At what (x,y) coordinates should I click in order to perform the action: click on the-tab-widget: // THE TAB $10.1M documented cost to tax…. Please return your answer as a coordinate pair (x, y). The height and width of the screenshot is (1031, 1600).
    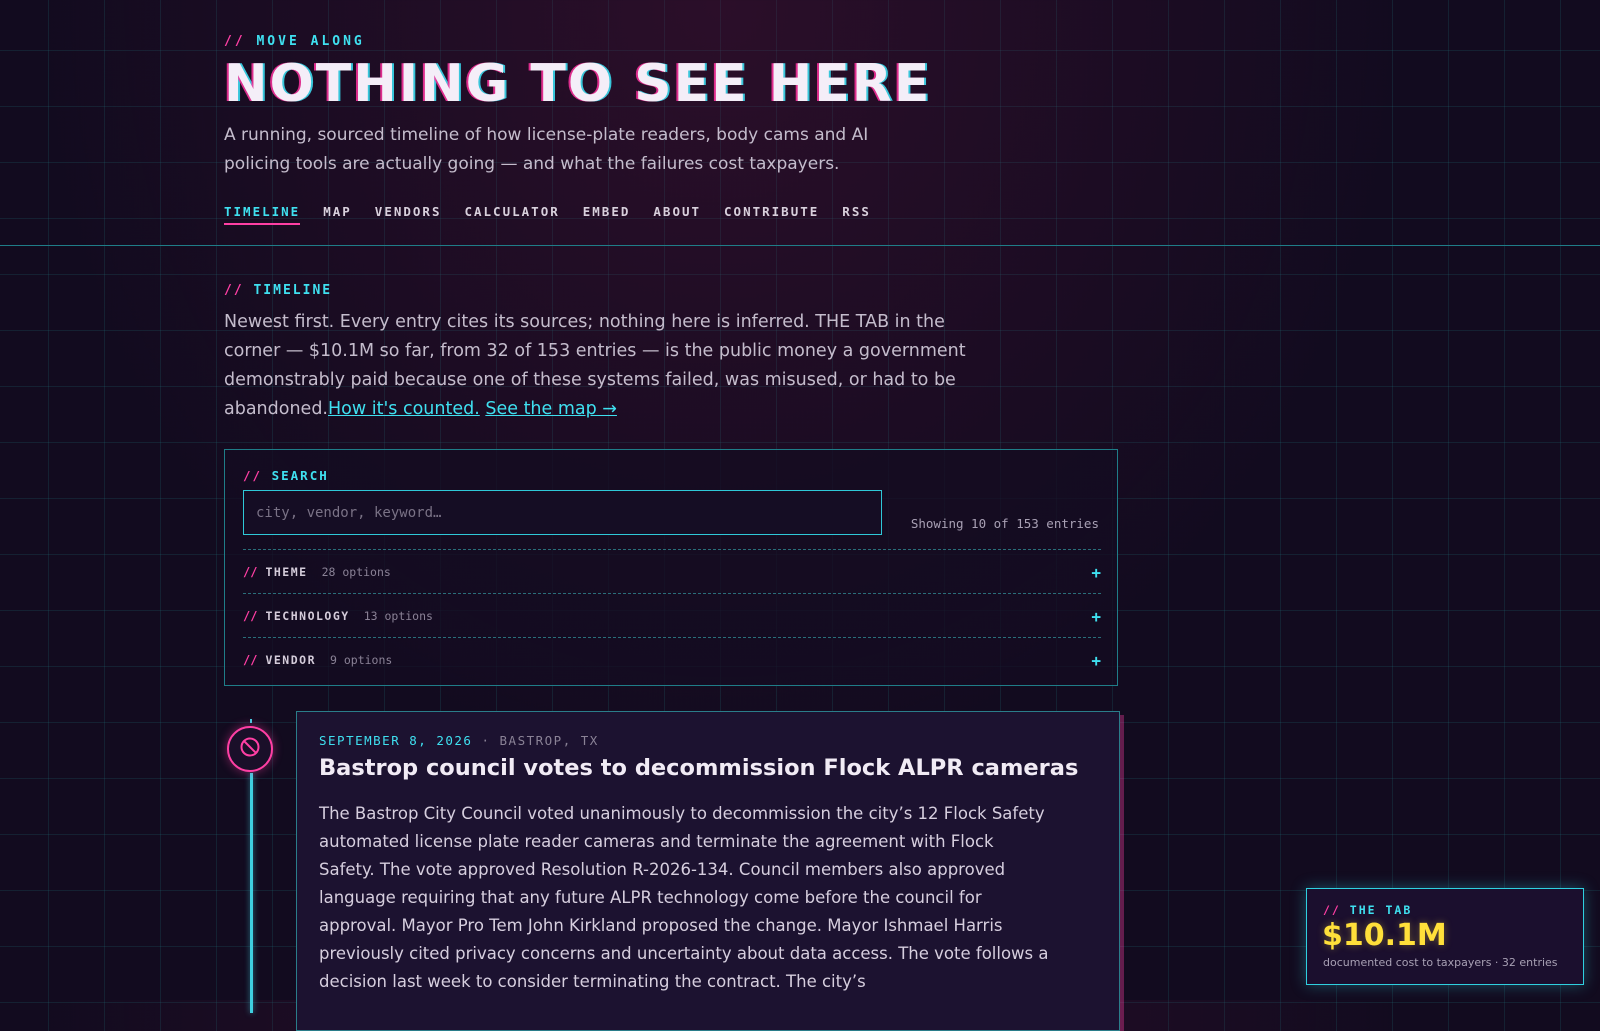
    Looking at the image, I should click on (1445, 936).